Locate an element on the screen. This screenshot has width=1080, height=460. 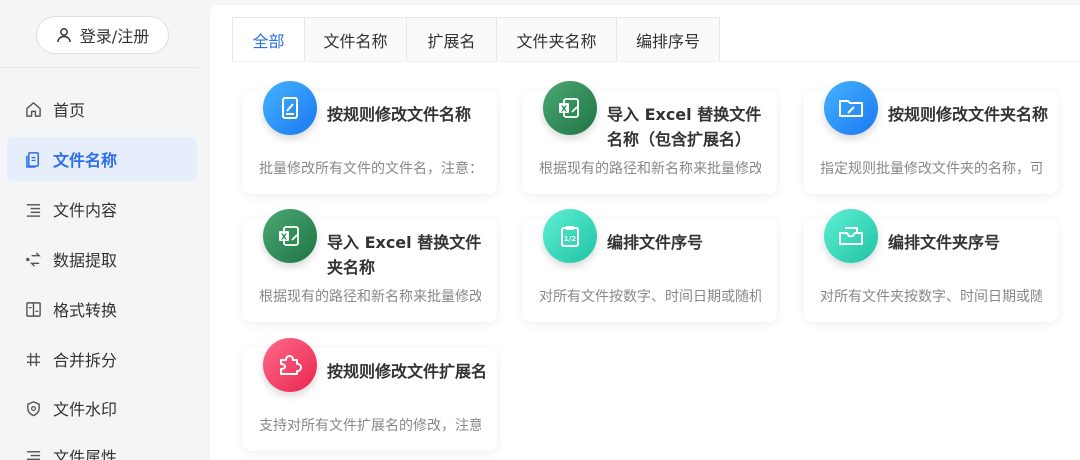
sidebar-item-home: 首页 is located at coordinates (102, 109).